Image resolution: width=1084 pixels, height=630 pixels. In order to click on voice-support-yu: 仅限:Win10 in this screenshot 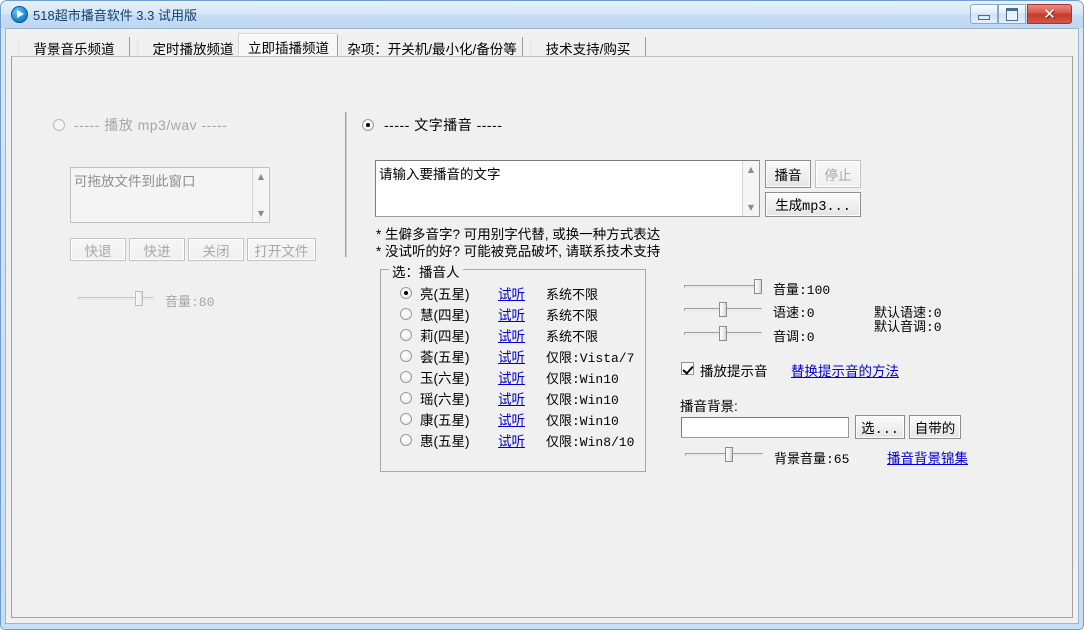, I will do `click(582, 379)`.